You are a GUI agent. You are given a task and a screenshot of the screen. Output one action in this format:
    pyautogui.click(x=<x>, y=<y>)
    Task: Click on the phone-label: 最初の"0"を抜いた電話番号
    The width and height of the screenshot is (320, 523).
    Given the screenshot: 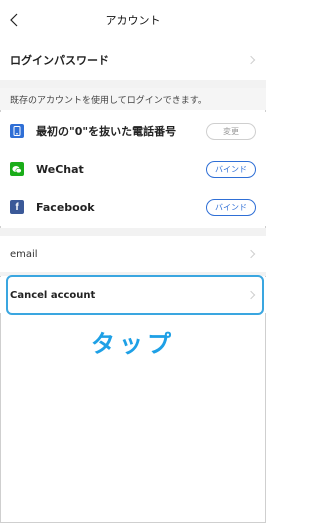 What is the action you would take?
    pyautogui.click(x=106, y=131)
    